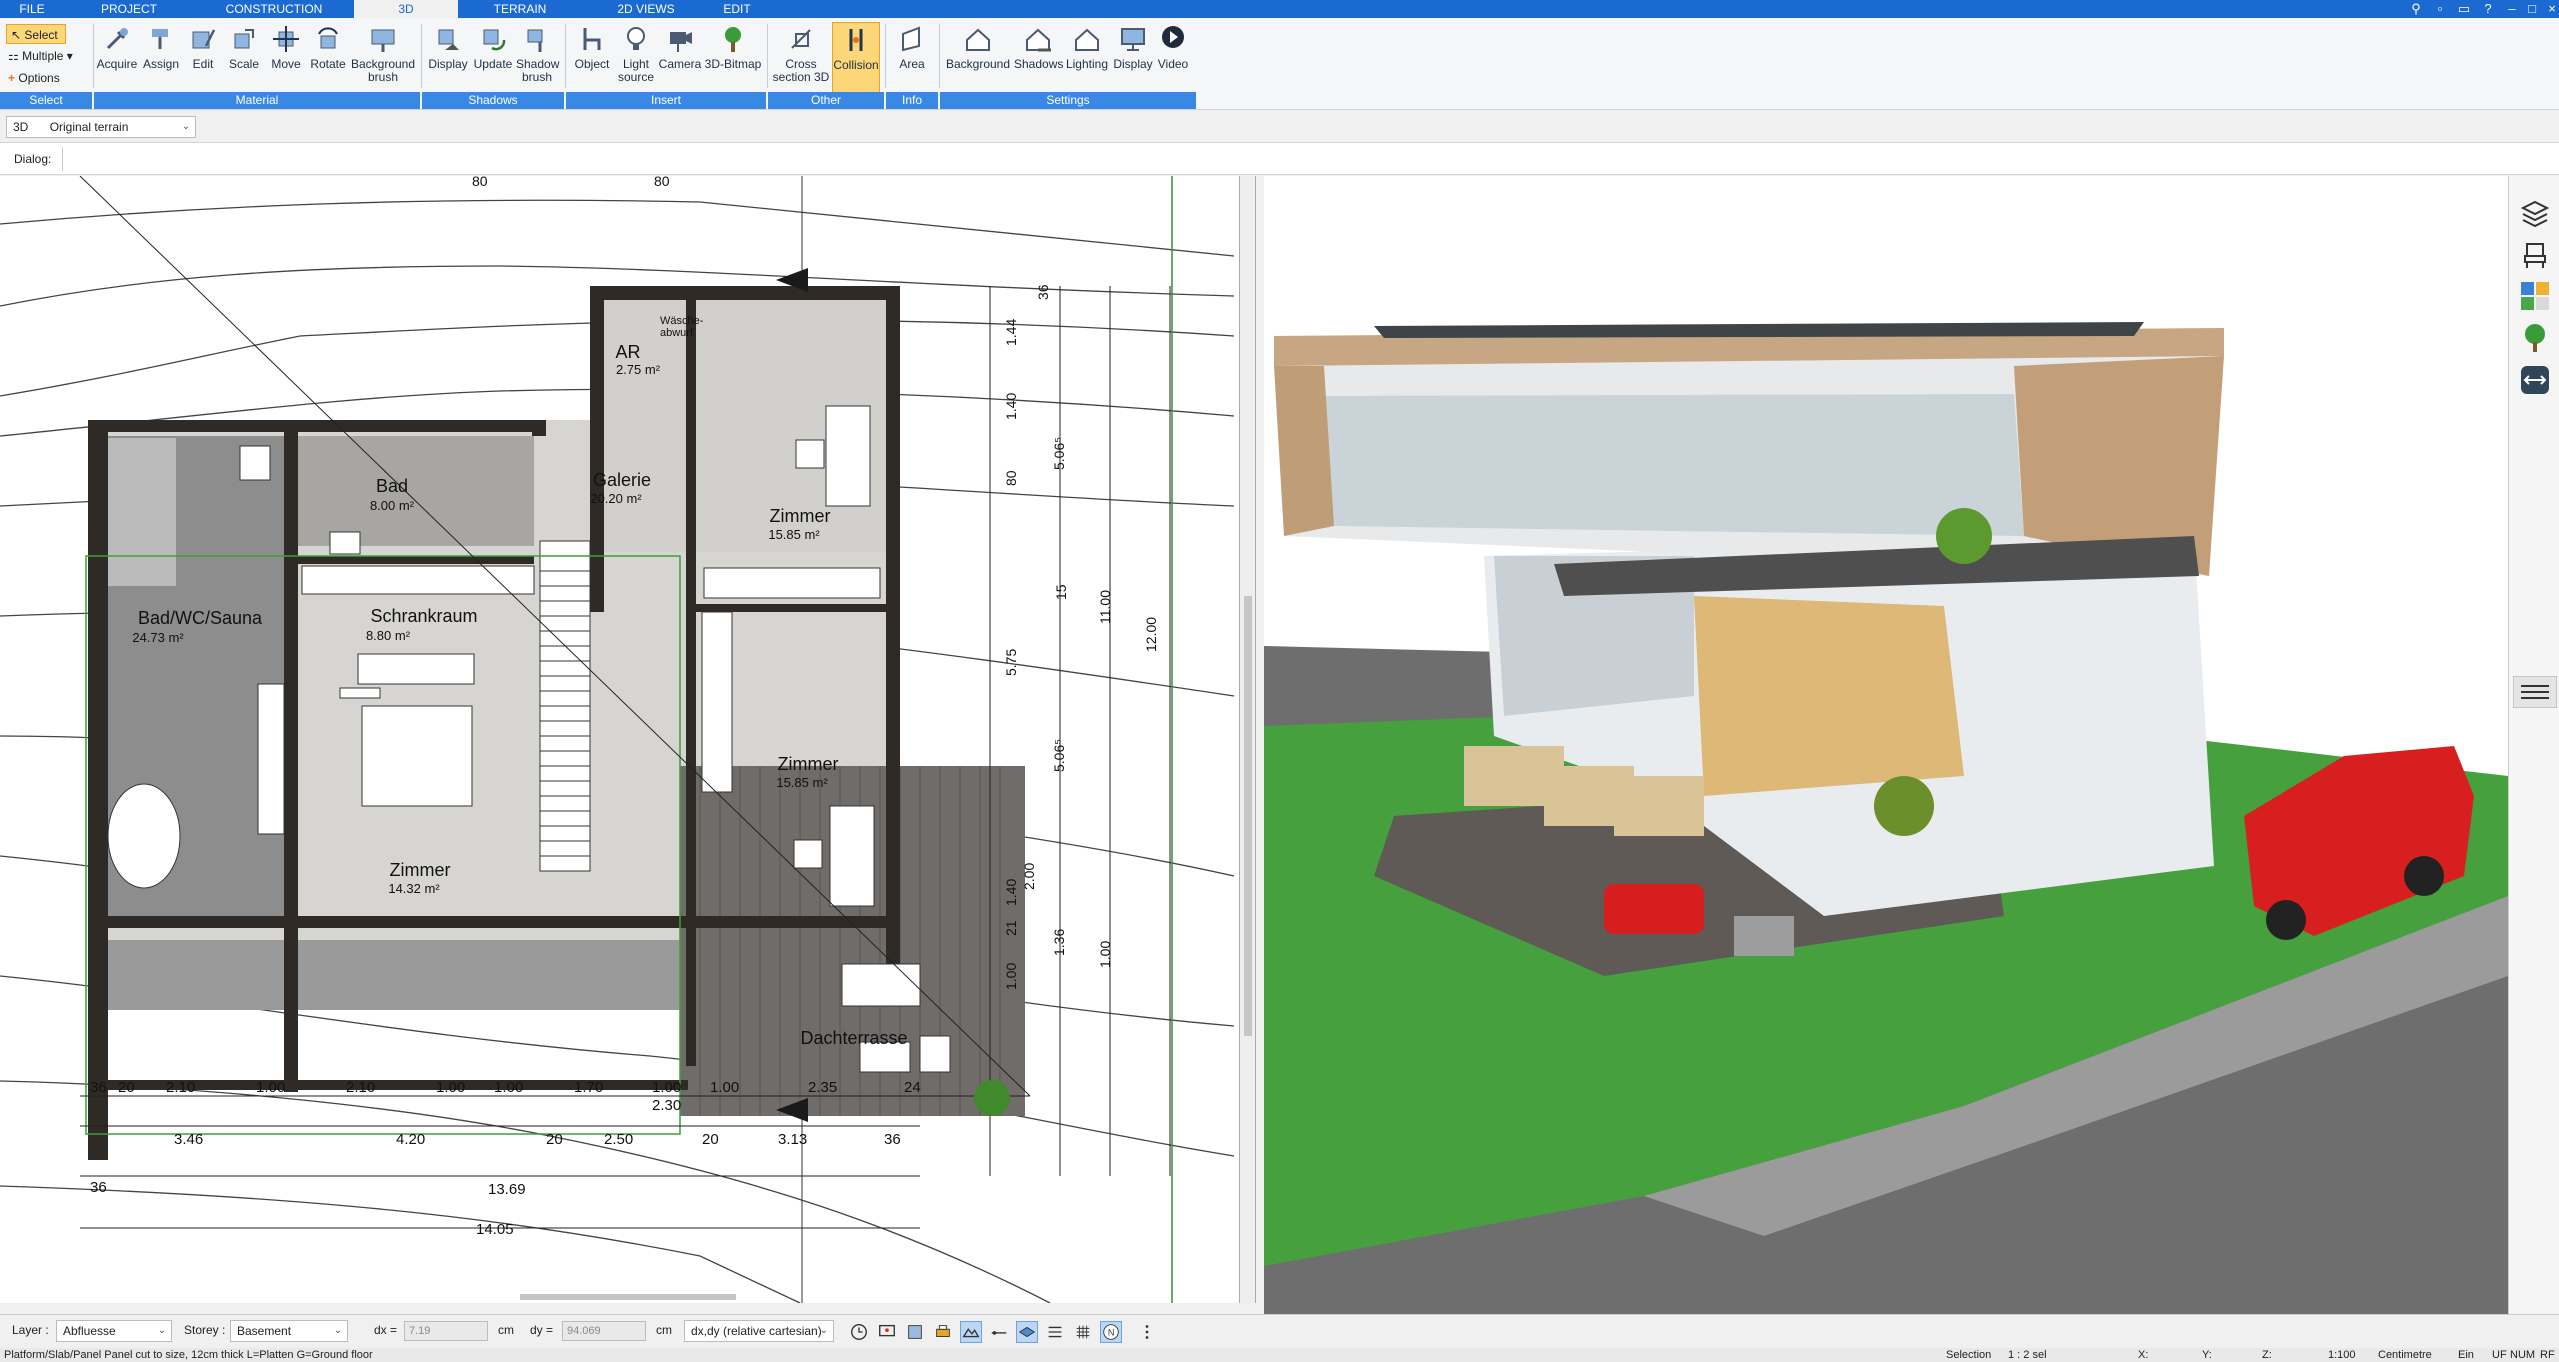  I want to click on room-name: Zimmer, so click(808, 764).